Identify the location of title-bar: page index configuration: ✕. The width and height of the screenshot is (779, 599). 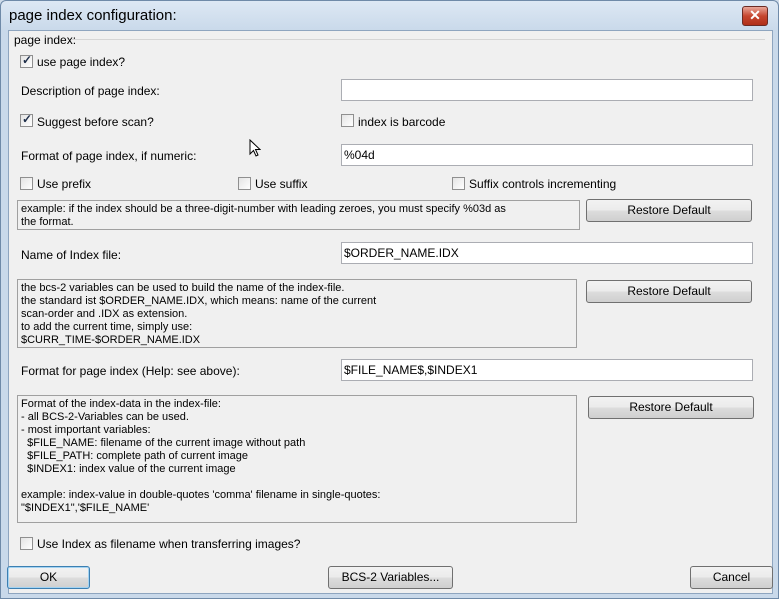
(389, 16).